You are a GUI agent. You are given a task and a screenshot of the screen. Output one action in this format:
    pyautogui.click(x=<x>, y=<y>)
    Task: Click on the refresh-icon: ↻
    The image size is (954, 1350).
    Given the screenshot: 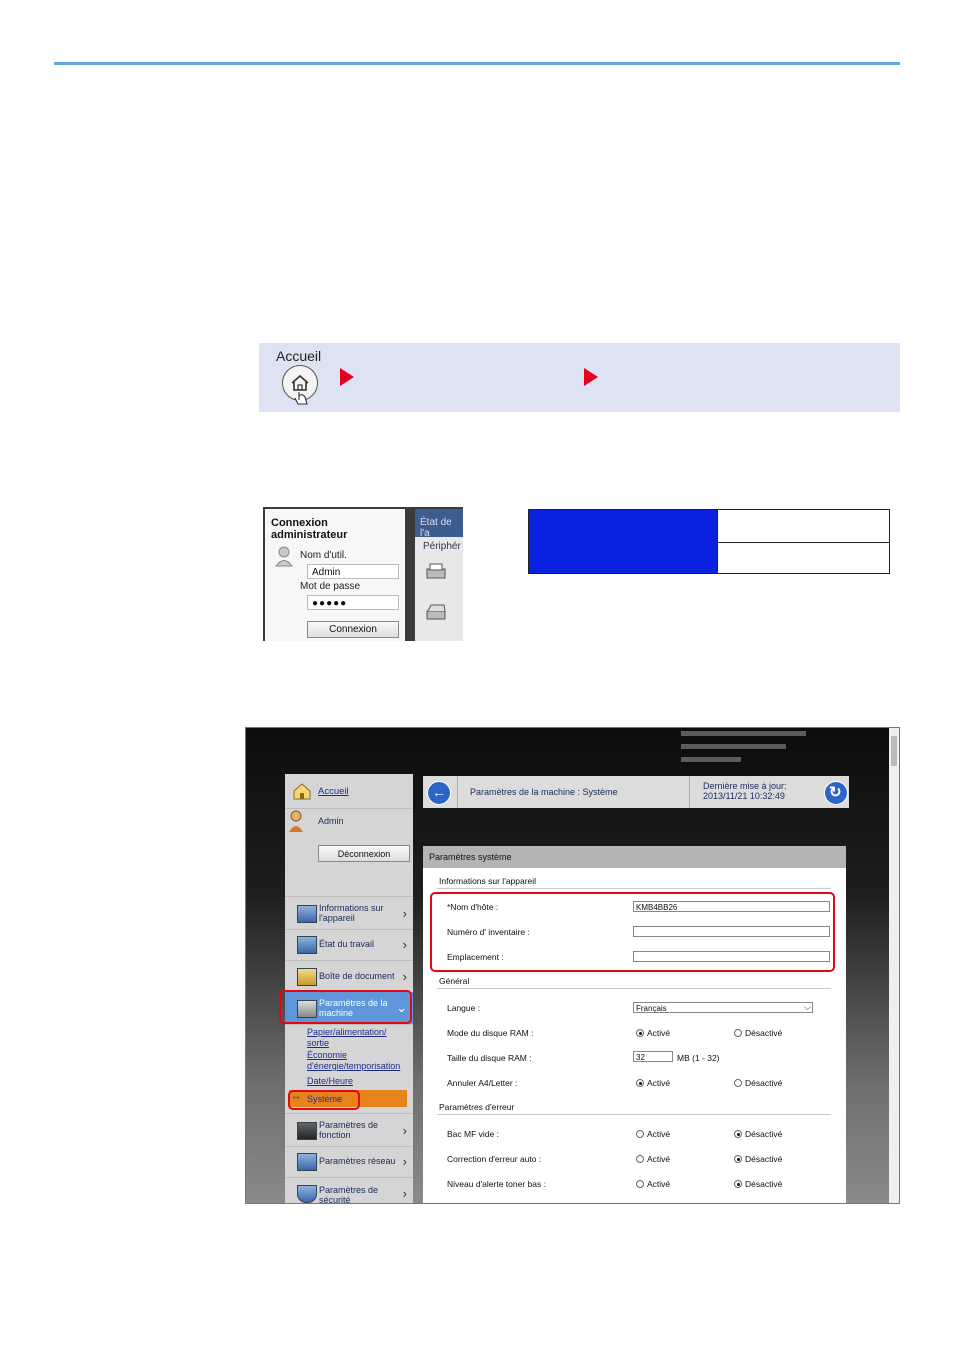 What is the action you would take?
    pyautogui.click(x=835, y=792)
    